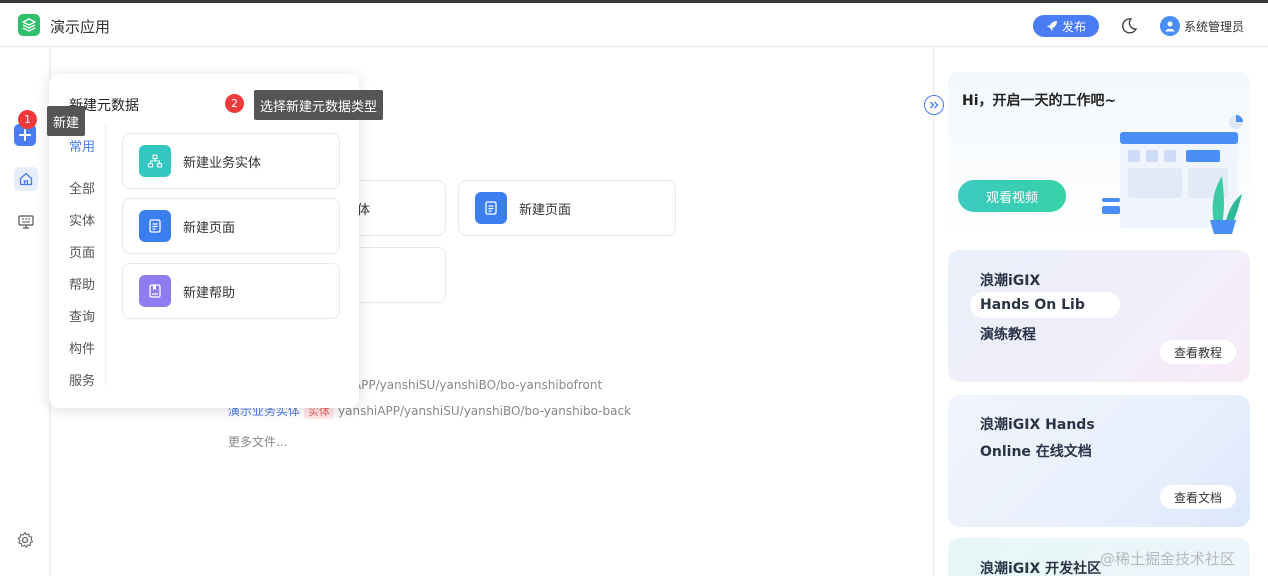  Describe the element at coordinates (80, 27) in the screenshot. I see `app-title: 演示应用` at that location.